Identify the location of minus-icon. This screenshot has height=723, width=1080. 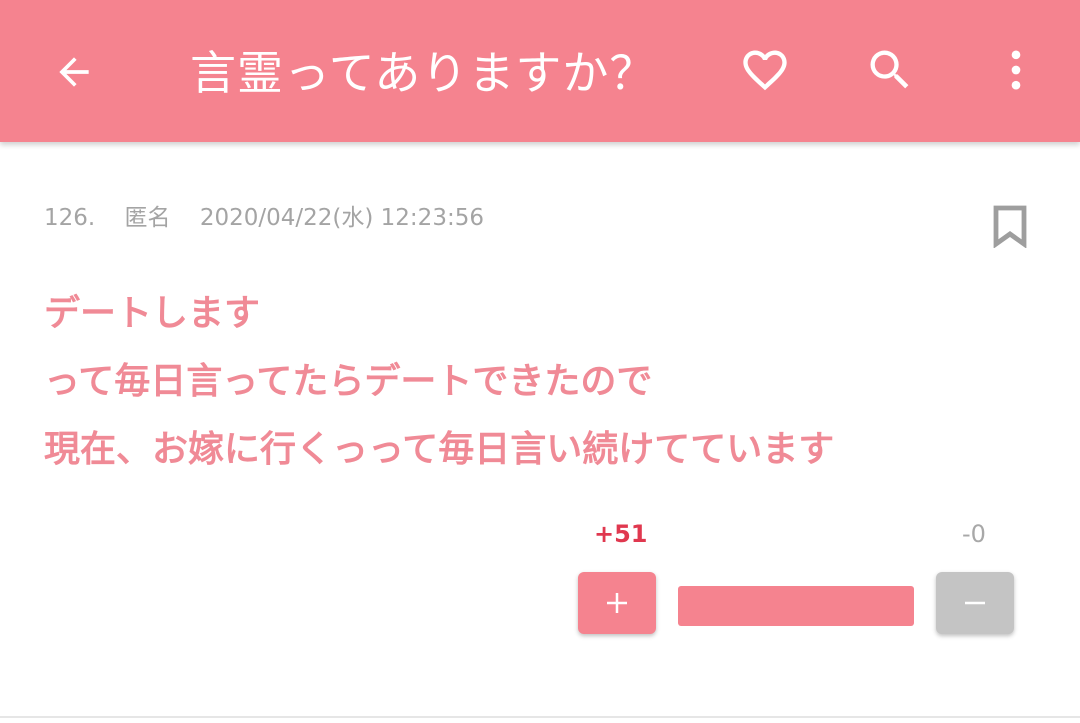
(975, 603).